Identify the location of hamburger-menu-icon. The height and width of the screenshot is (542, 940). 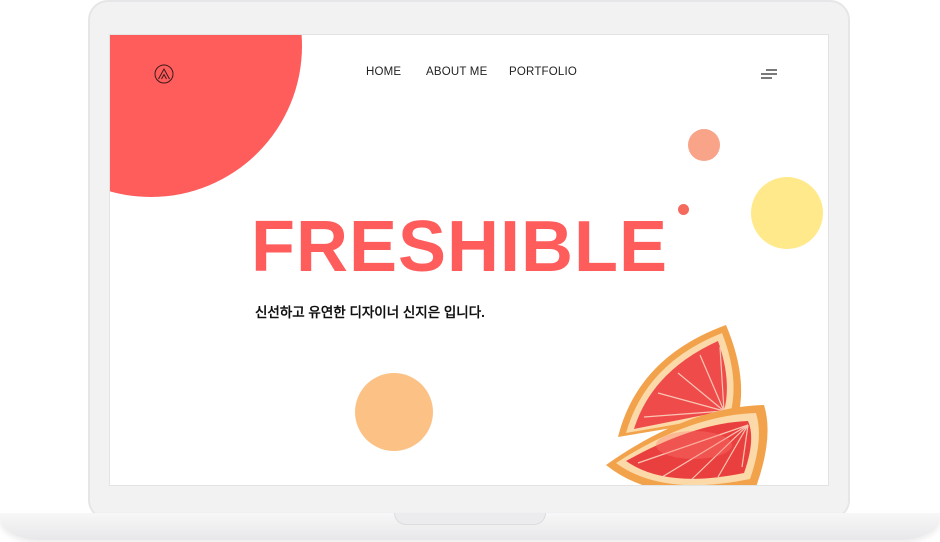
(769, 74).